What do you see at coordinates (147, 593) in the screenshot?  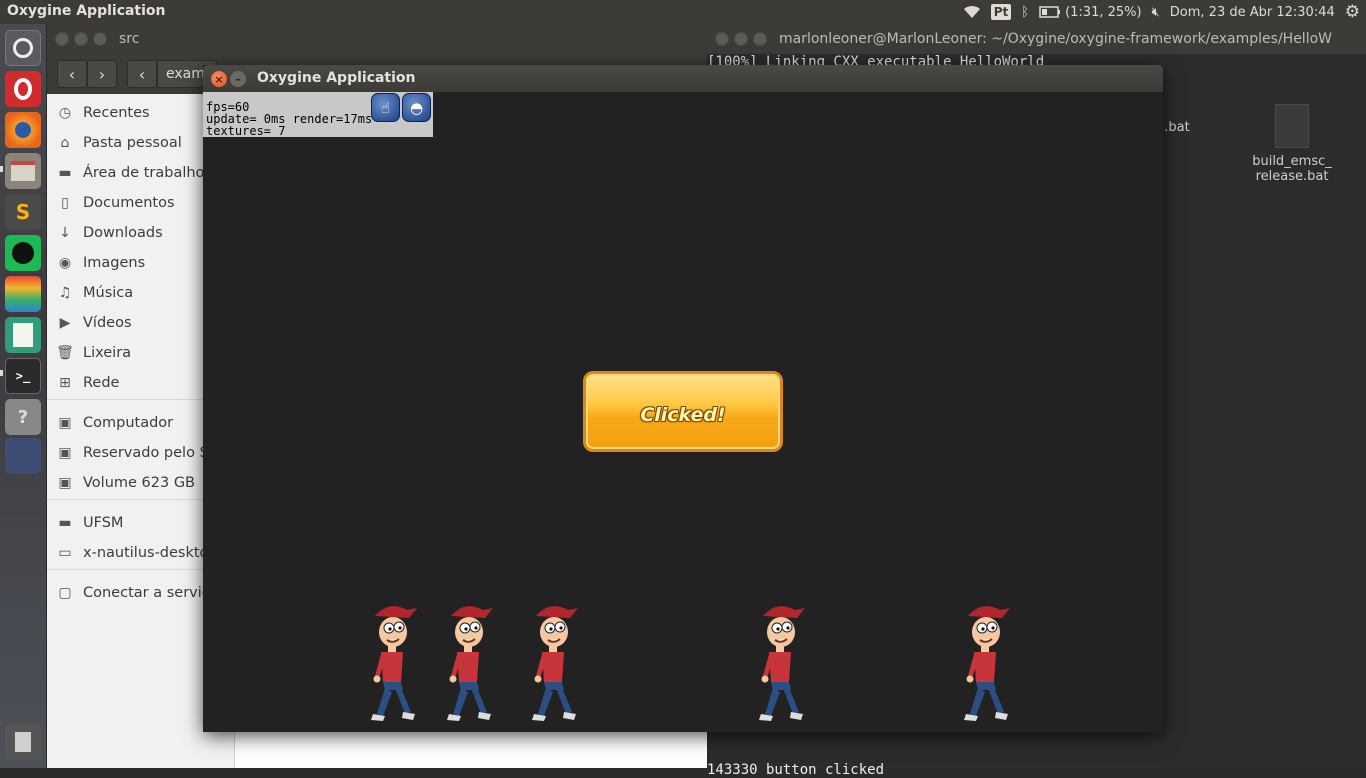 I see `sidebar-item-label: Conectar a servid` at bounding box center [147, 593].